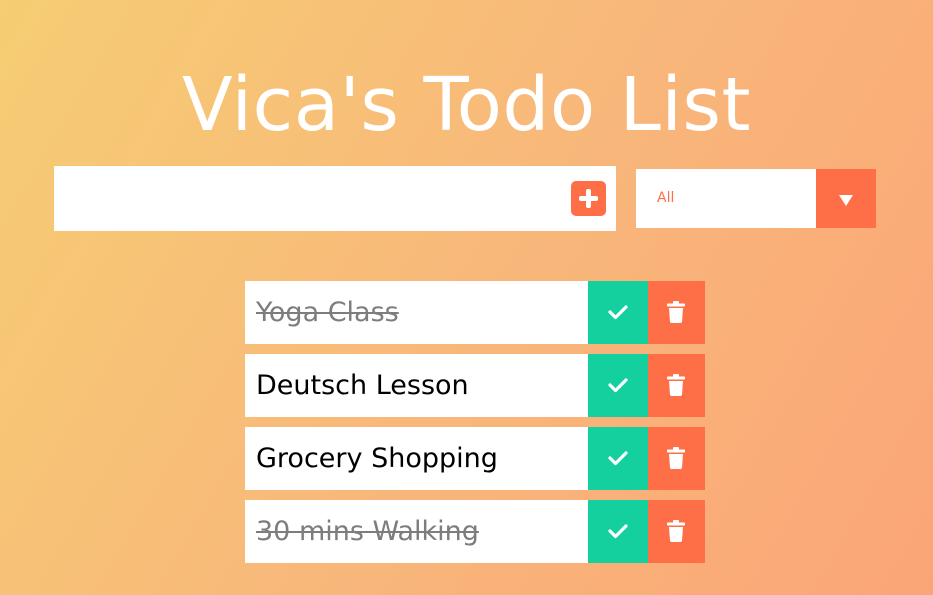 Image resolution: width=933 pixels, height=595 pixels. I want to click on todo-text: 30 mins Walking, so click(367, 531).